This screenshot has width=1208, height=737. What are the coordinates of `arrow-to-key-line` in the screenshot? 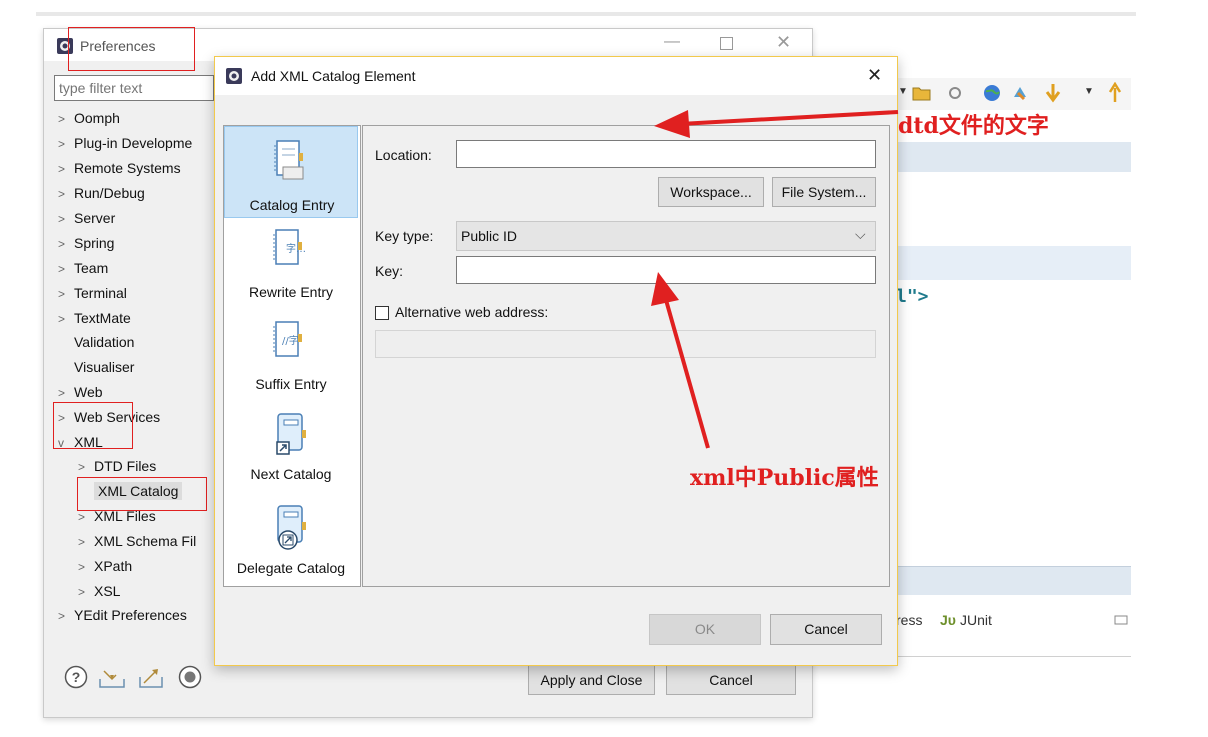 It's located at (687, 374).